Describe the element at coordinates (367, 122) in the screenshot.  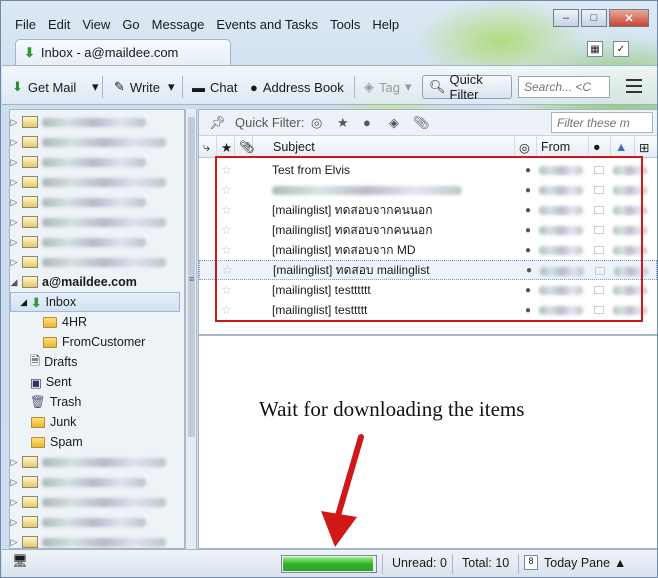
I see `contact-filter-icon: ●` at that location.